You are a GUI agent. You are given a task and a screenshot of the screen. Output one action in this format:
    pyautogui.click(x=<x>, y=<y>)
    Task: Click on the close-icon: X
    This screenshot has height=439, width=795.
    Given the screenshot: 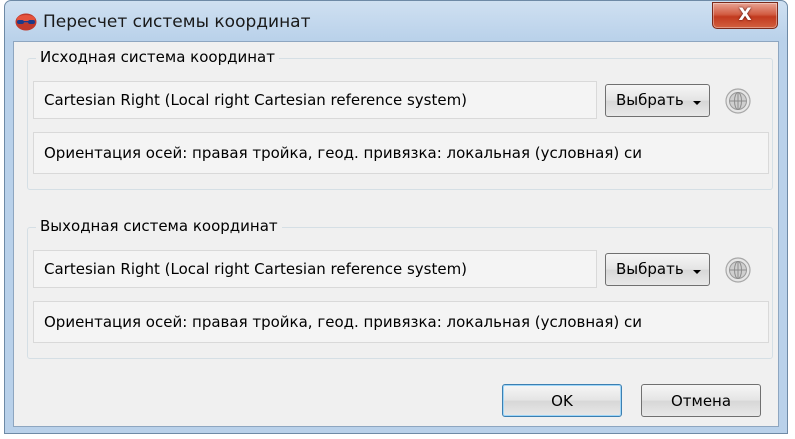 What is the action you would take?
    pyautogui.click(x=745, y=15)
    